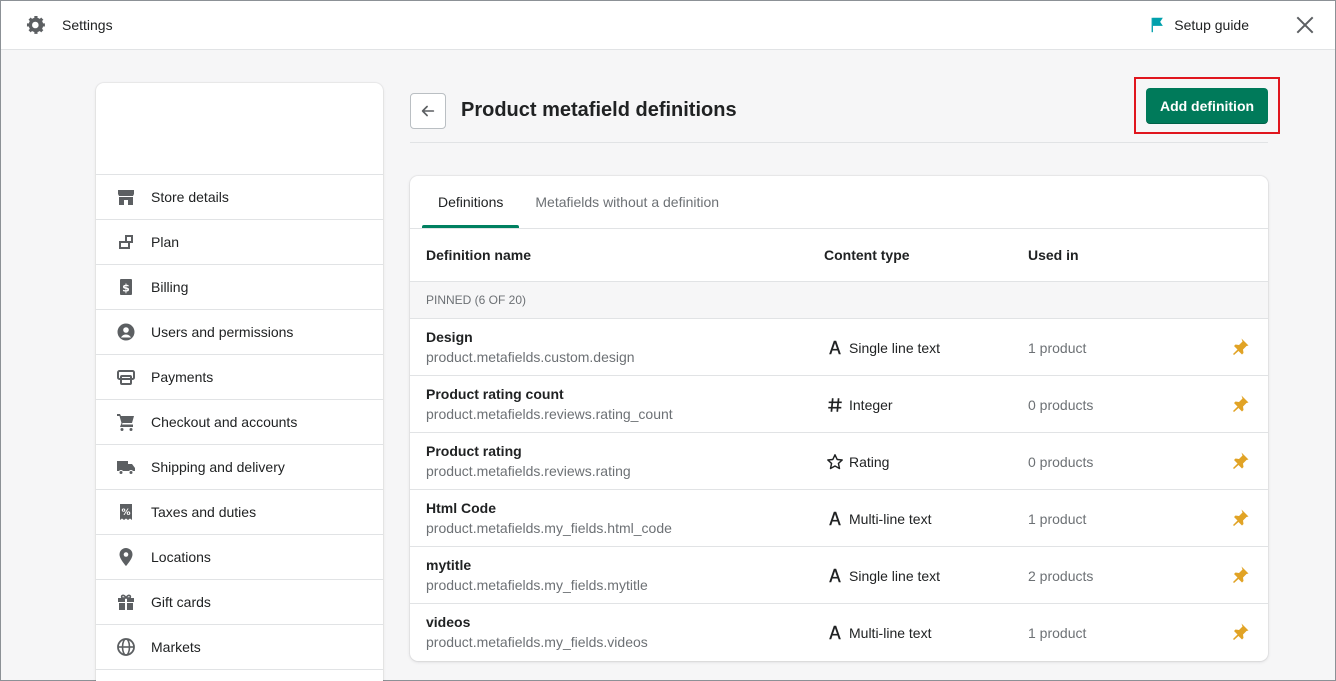 This screenshot has width=1336, height=681. Describe the element at coordinates (479, 255) in the screenshot. I see `column-header-name: Definition name` at that location.